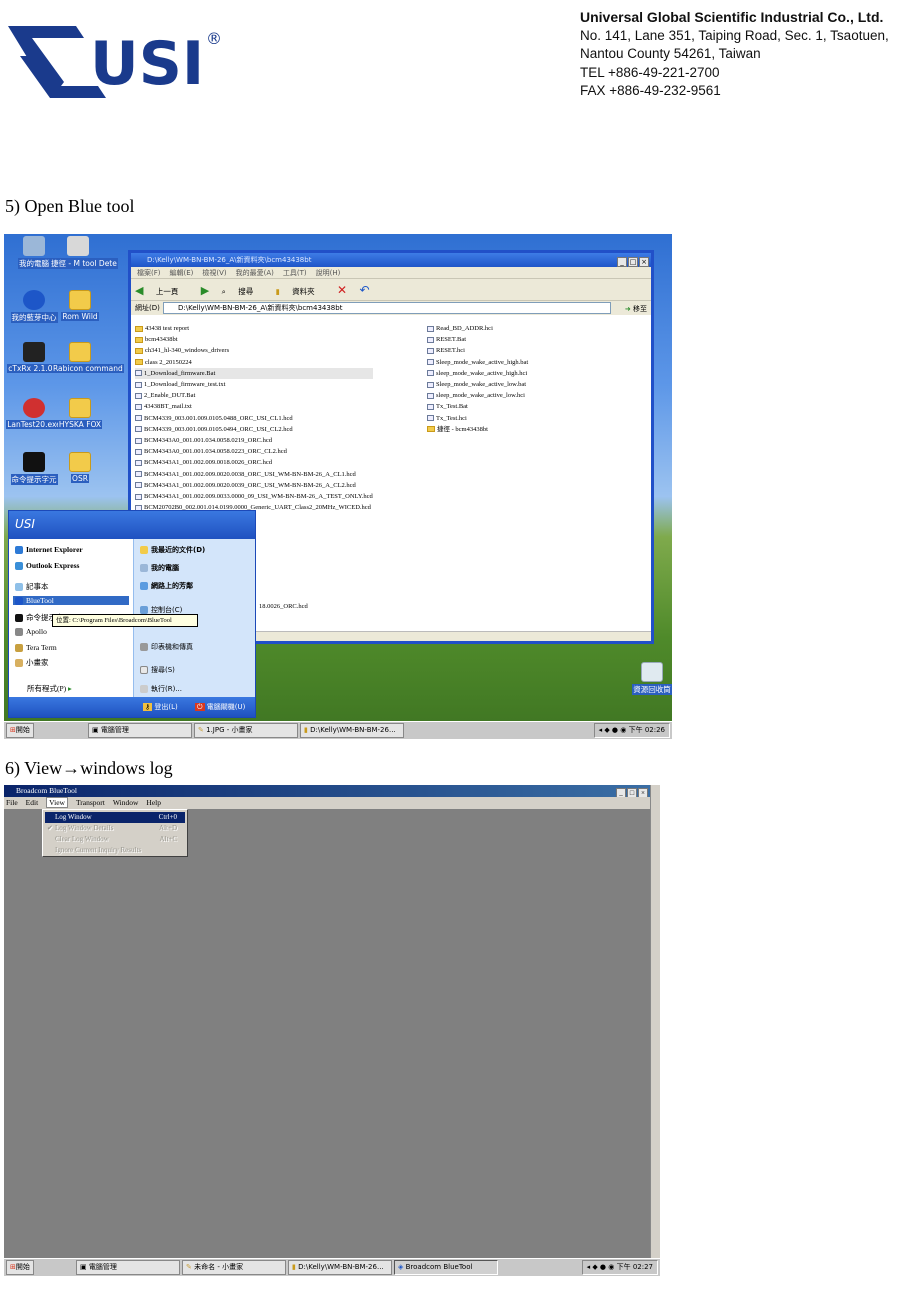 Image resolution: width=911 pixels, height=1289 pixels. What do you see at coordinates (214, 38) in the screenshot?
I see `logo-registered-mark: ®` at bounding box center [214, 38].